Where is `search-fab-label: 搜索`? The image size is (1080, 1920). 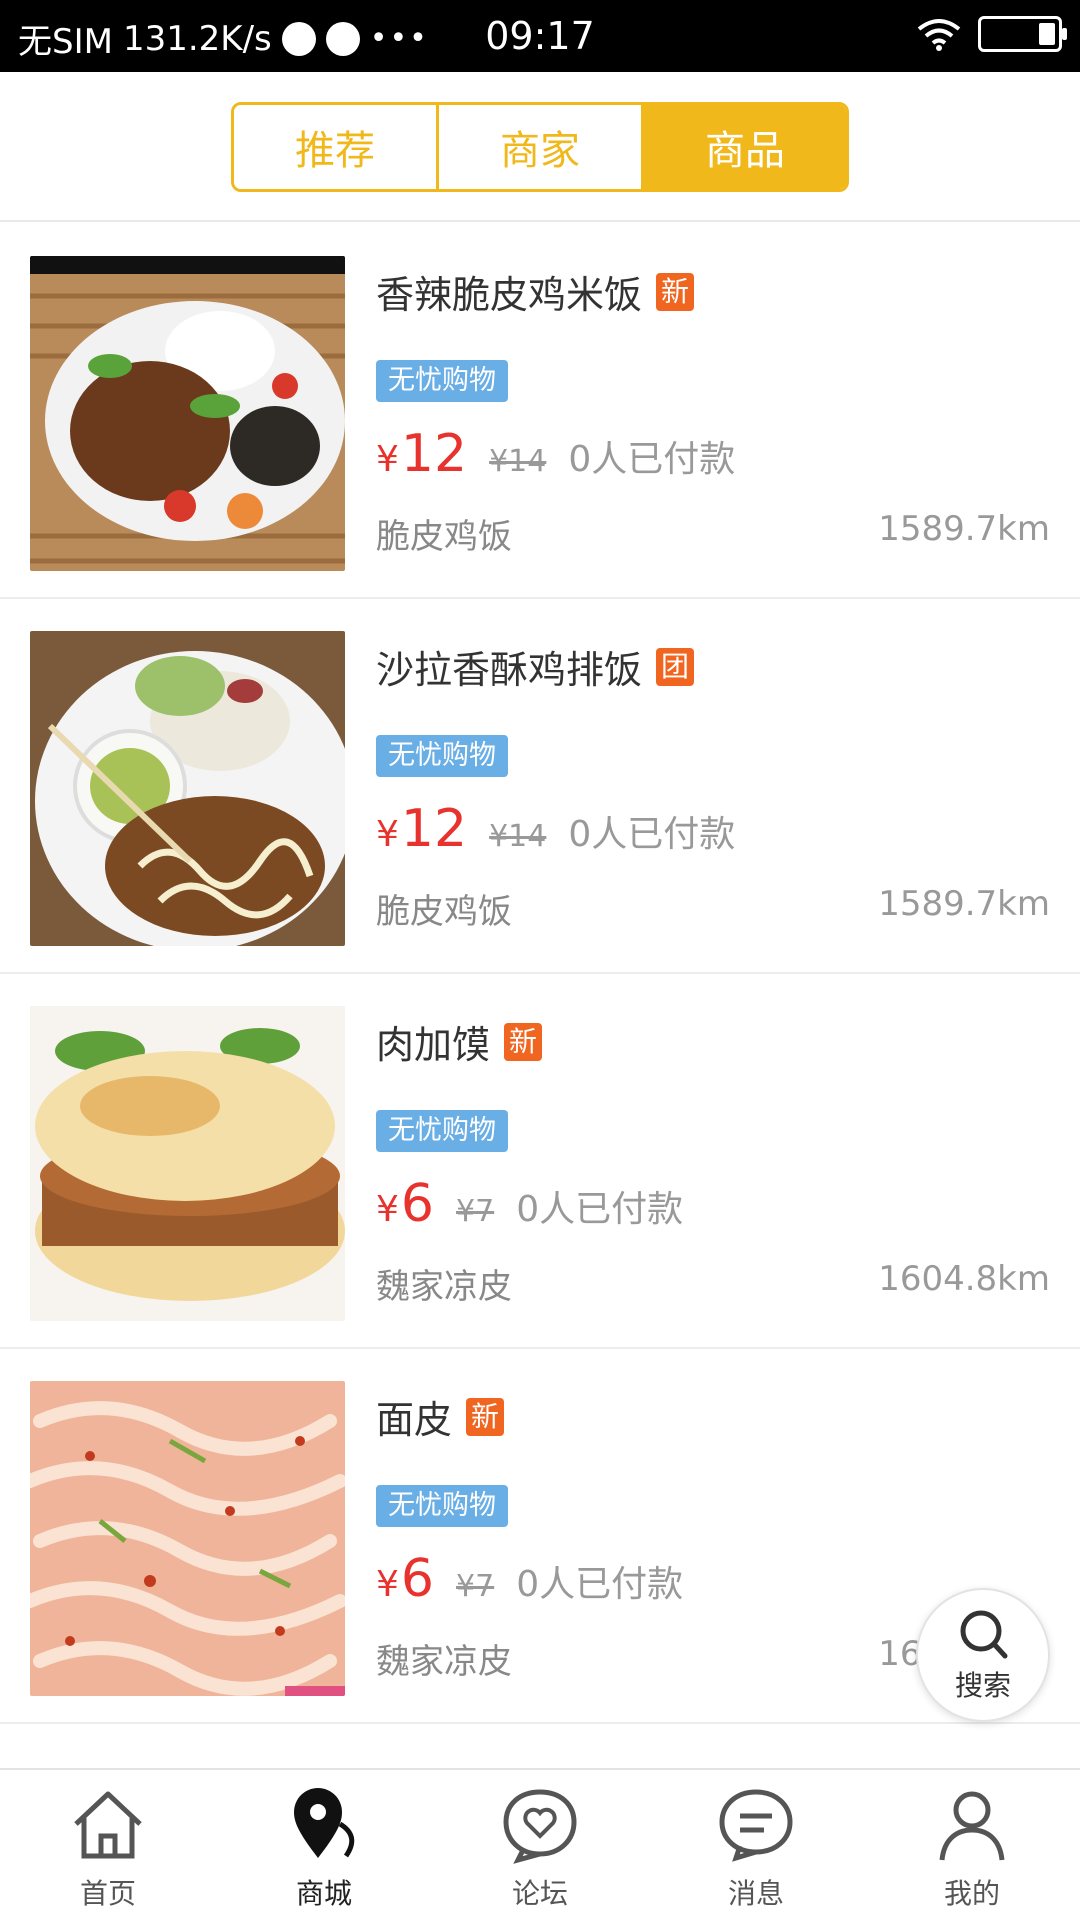
search-fab-label: 搜索 is located at coordinates (982, 1685).